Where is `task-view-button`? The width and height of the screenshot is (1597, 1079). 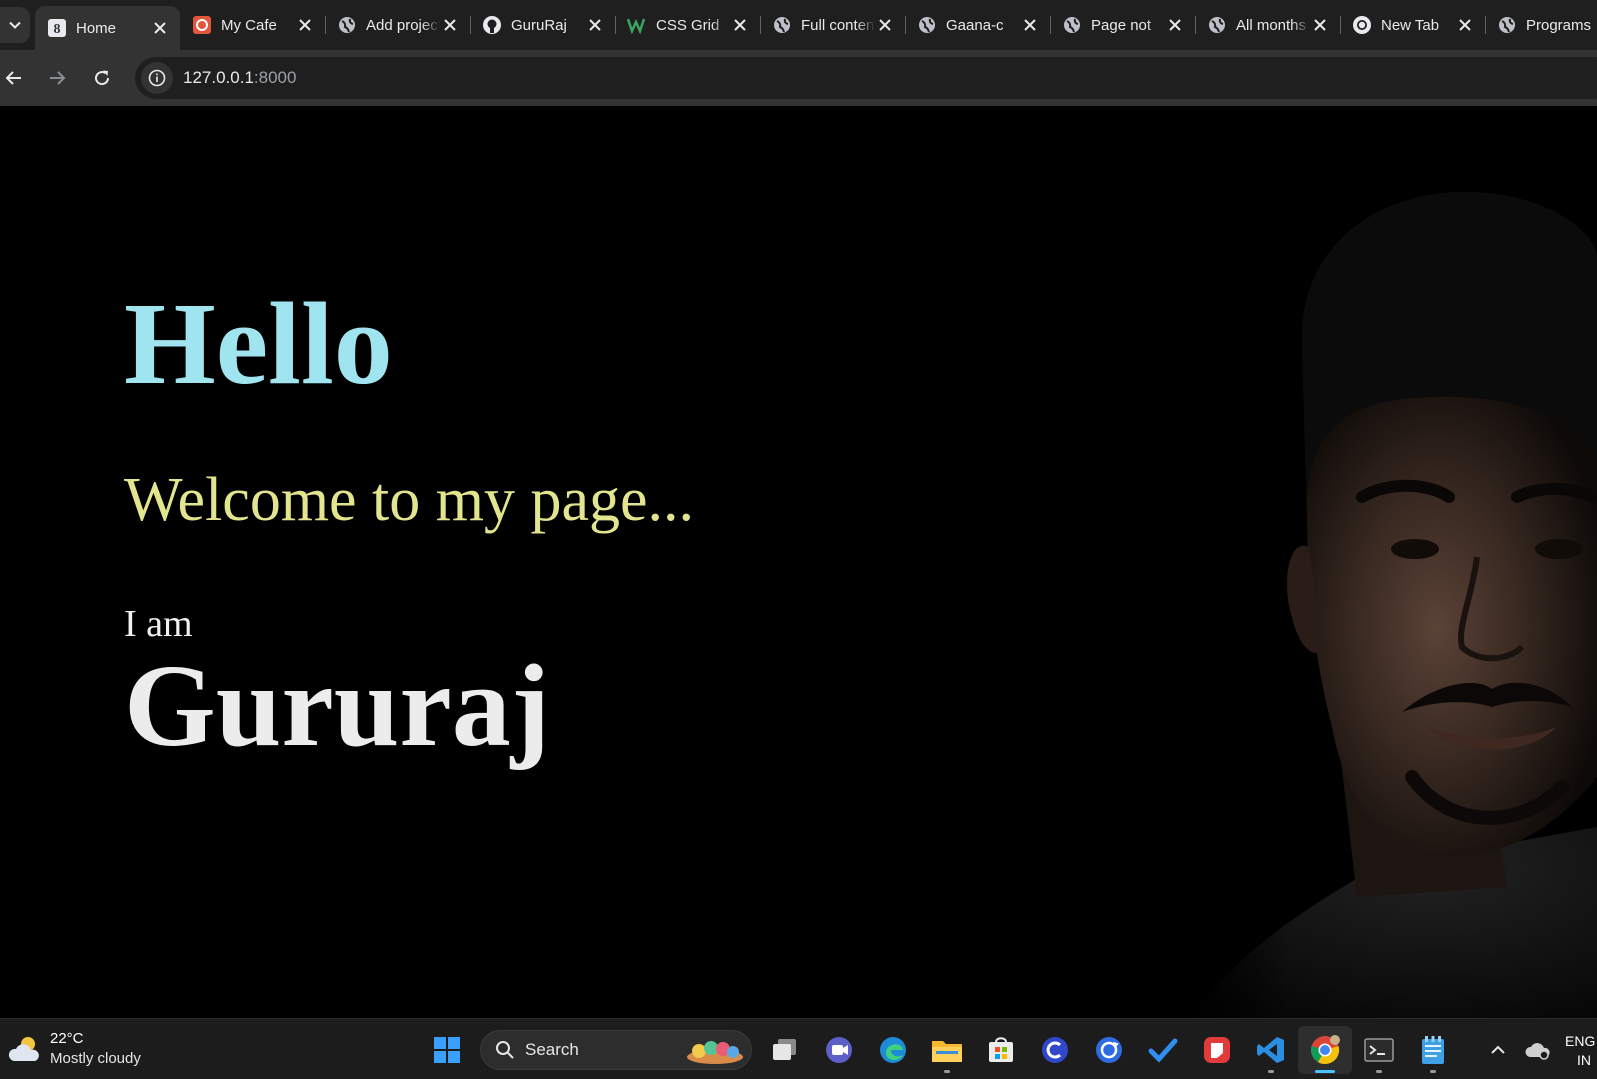 task-view-button is located at coordinates (785, 1050).